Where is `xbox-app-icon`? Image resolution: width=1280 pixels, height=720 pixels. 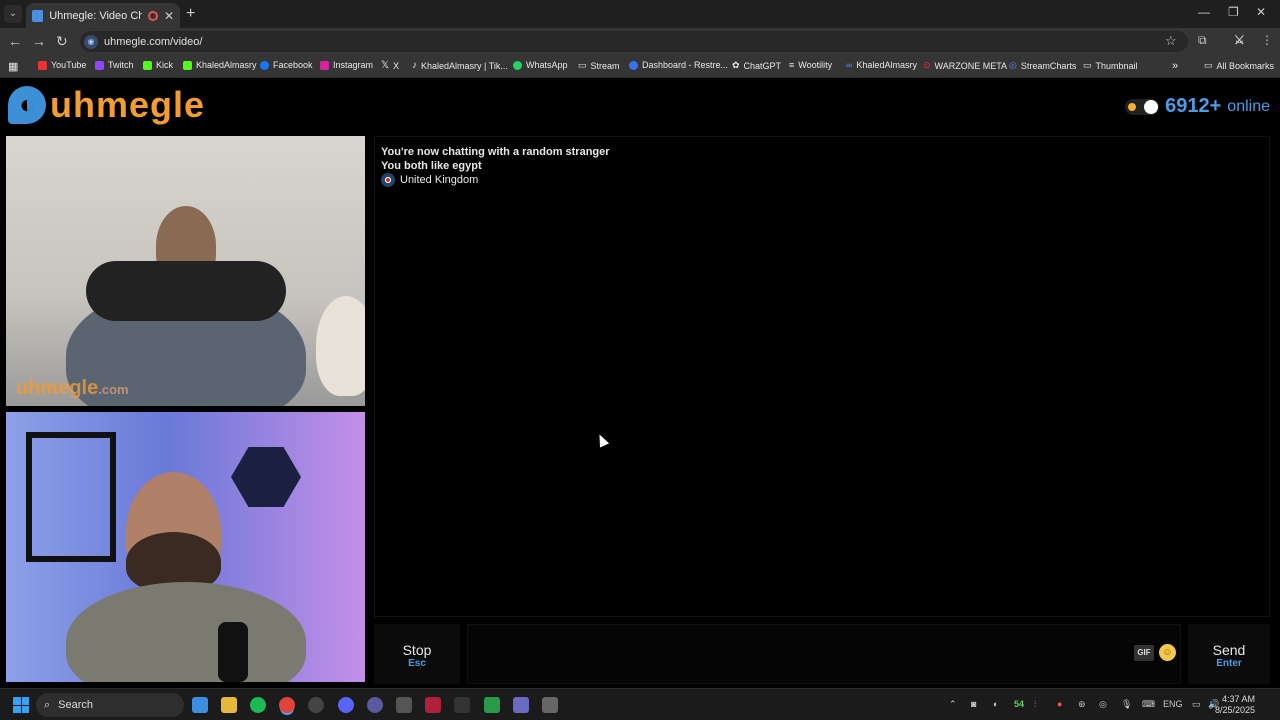 xbox-app-icon is located at coordinates (492, 705).